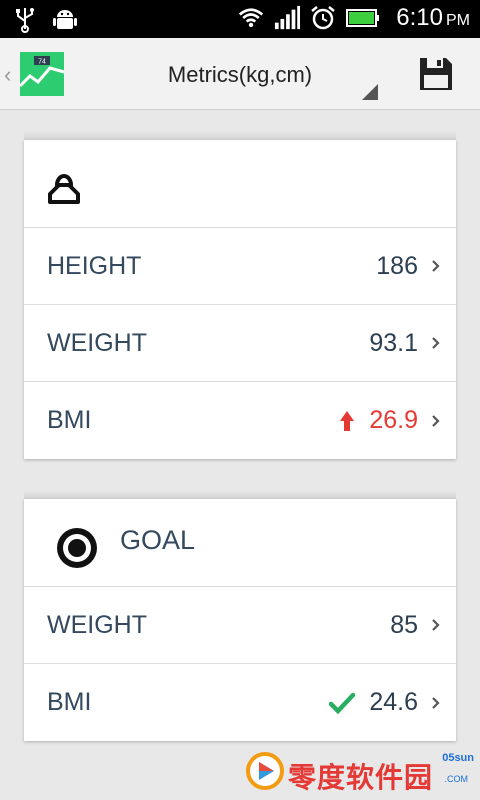 This screenshot has height=800, width=480. What do you see at coordinates (363, 18) in the screenshot?
I see `battery-icon` at bounding box center [363, 18].